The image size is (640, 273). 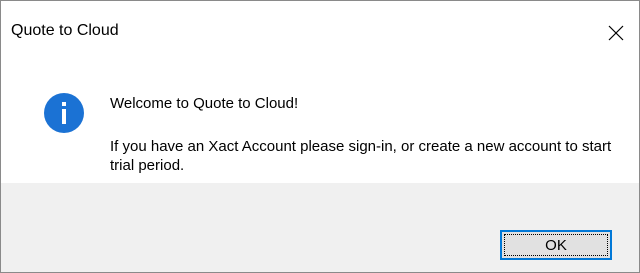 I want to click on ok-button: OK, so click(x=556, y=245).